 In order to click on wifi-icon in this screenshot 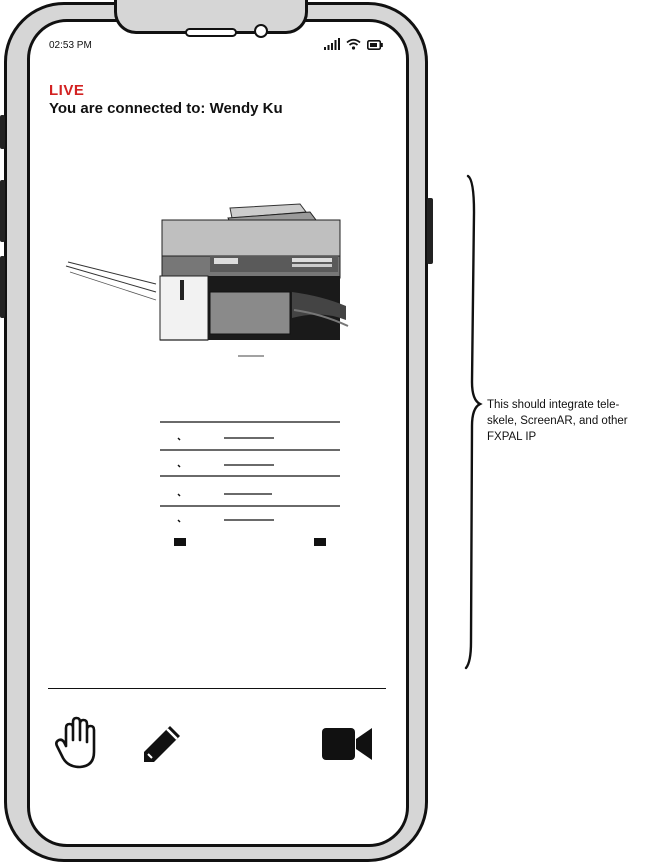, I will do `click(353, 44)`.